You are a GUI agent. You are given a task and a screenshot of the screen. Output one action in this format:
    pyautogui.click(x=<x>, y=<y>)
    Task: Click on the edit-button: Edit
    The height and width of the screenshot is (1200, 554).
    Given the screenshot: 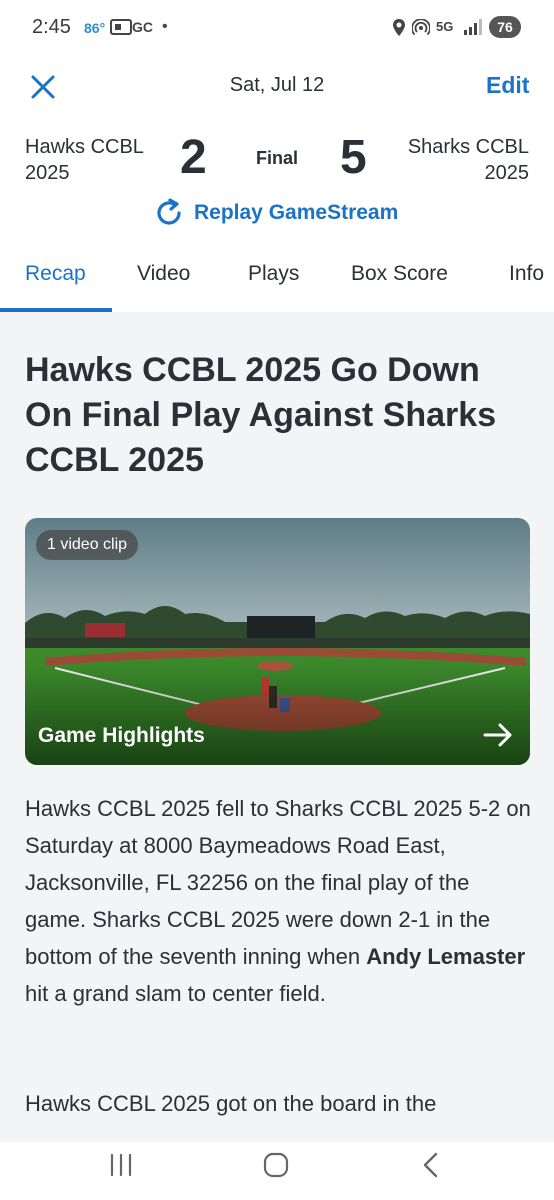 What is the action you would take?
    pyautogui.click(x=507, y=85)
    